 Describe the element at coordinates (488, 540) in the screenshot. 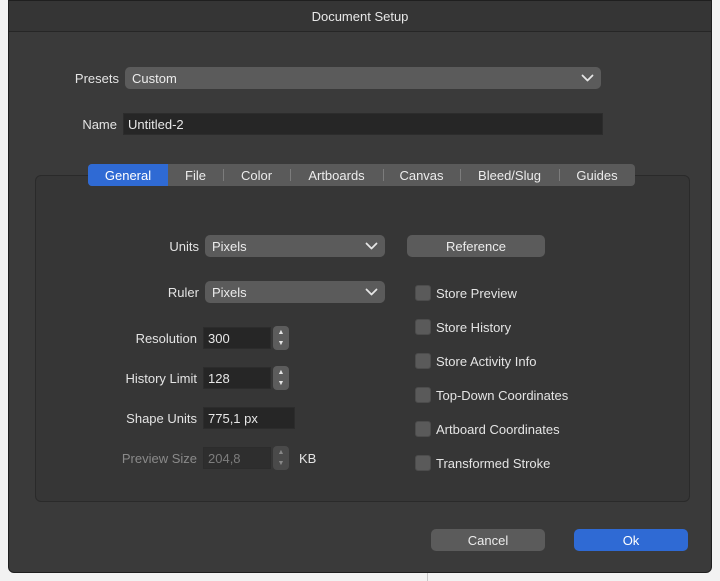

I see `cancel-button: Cancel` at that location.